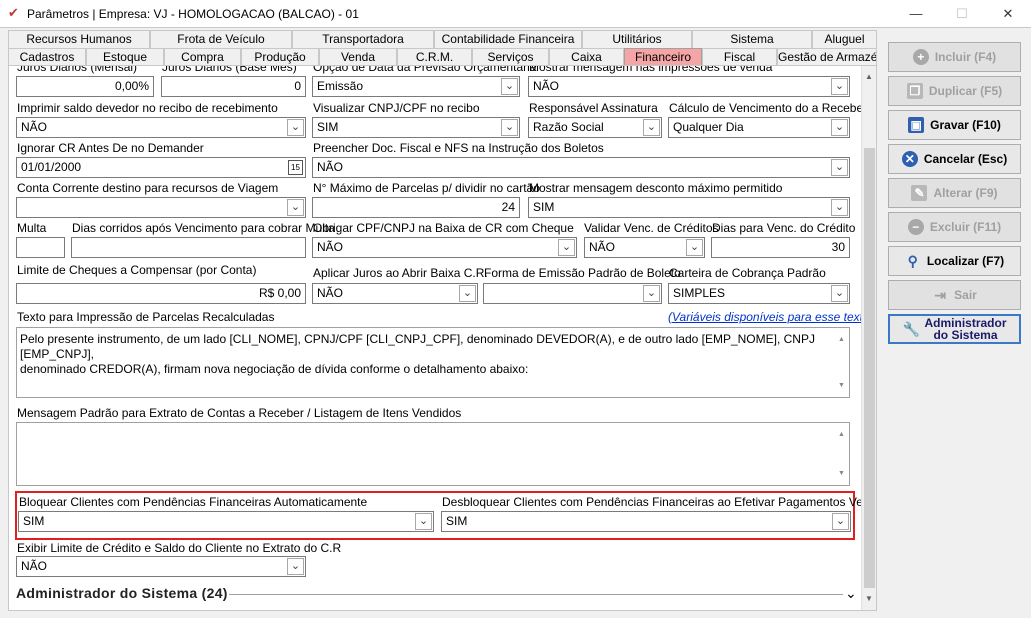 This screenshot has height=618, width=1031. Describe the element at coordinates (188, 247) in the screenshot. I see `dias-multa-input` at that location.